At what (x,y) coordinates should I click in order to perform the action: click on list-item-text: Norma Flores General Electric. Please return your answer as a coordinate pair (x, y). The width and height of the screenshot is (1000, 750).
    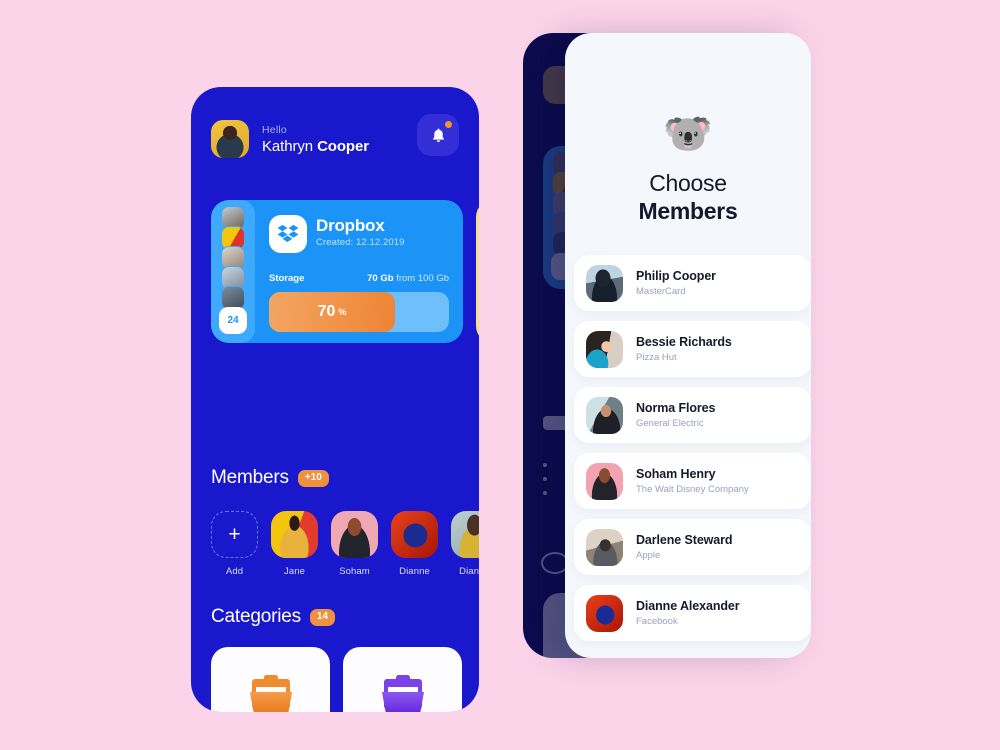
    Looking at the image, I should click on (675, 415).